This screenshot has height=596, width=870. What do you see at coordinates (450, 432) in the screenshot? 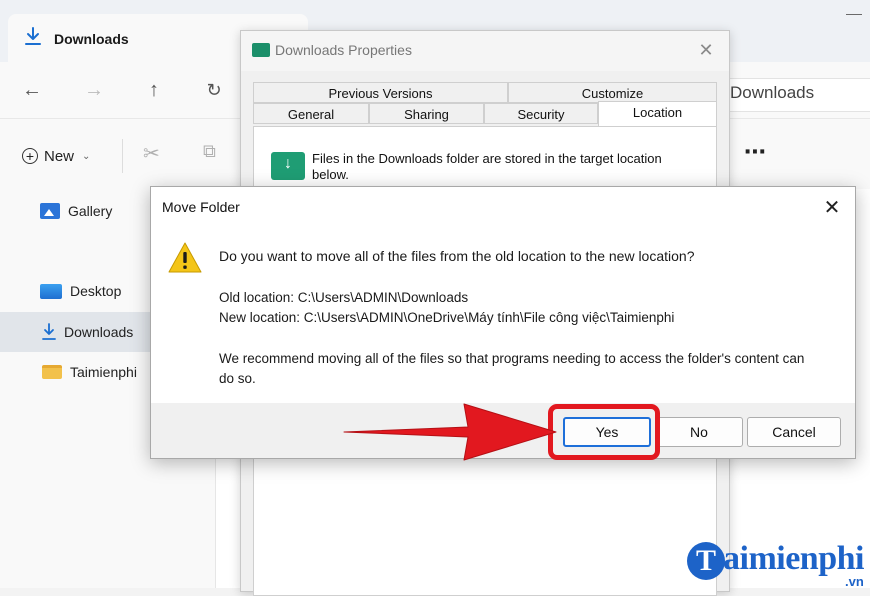
I see `pointer-arrow-annotation` at bounding box center [450, 432].